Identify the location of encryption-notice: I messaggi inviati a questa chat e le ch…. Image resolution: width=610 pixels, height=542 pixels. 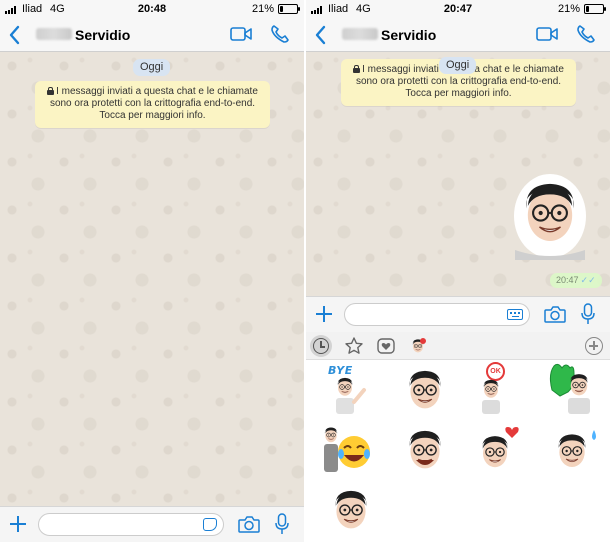
(152, 104).